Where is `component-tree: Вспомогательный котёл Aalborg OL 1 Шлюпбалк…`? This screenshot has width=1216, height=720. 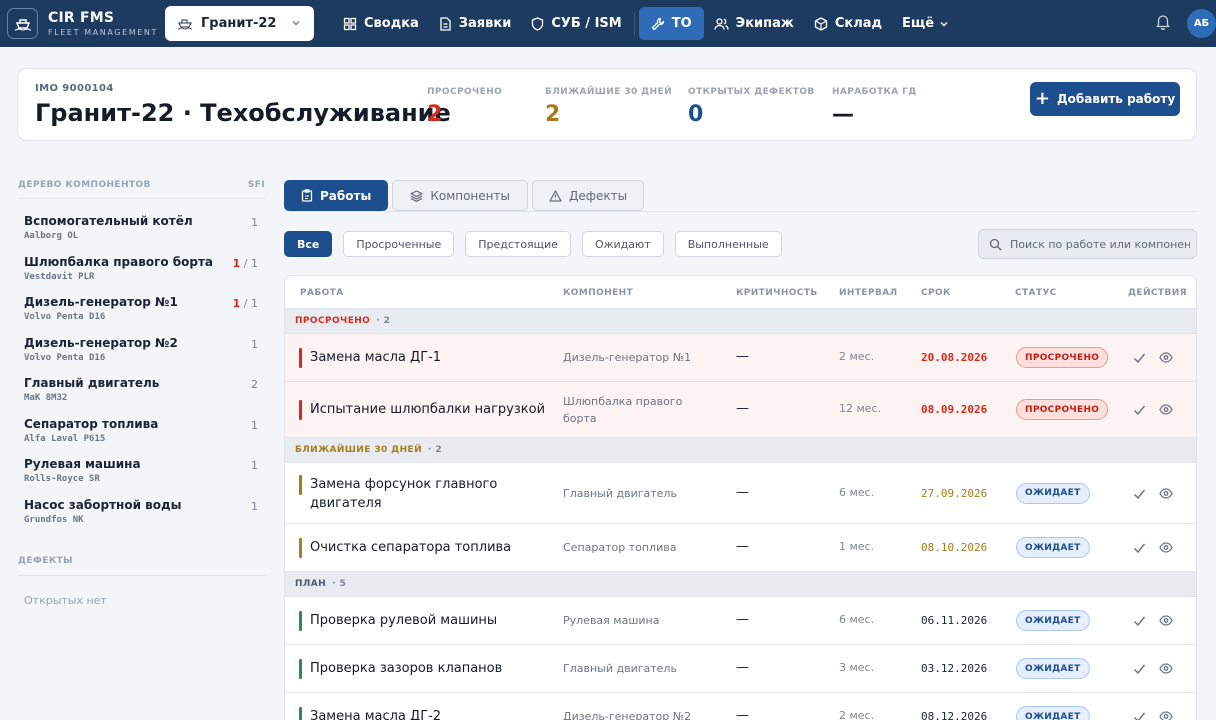
component-tree: Вспомогательный котёл Aalborg OL 1 Шлюпбалк… is located at coordinates (142, 376).